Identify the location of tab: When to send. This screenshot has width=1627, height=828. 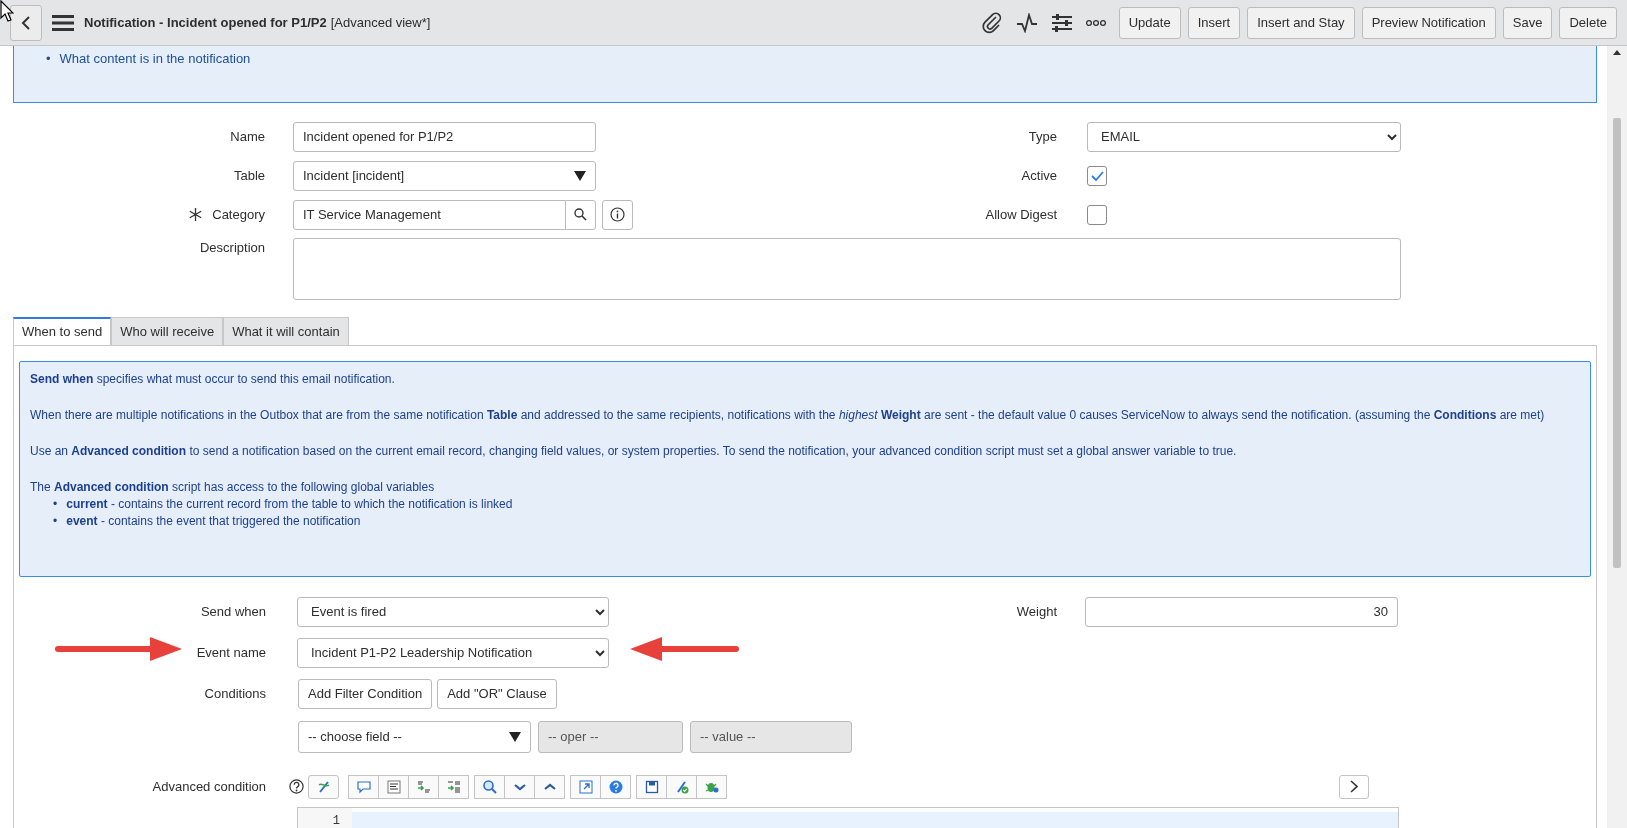
(62, 331).